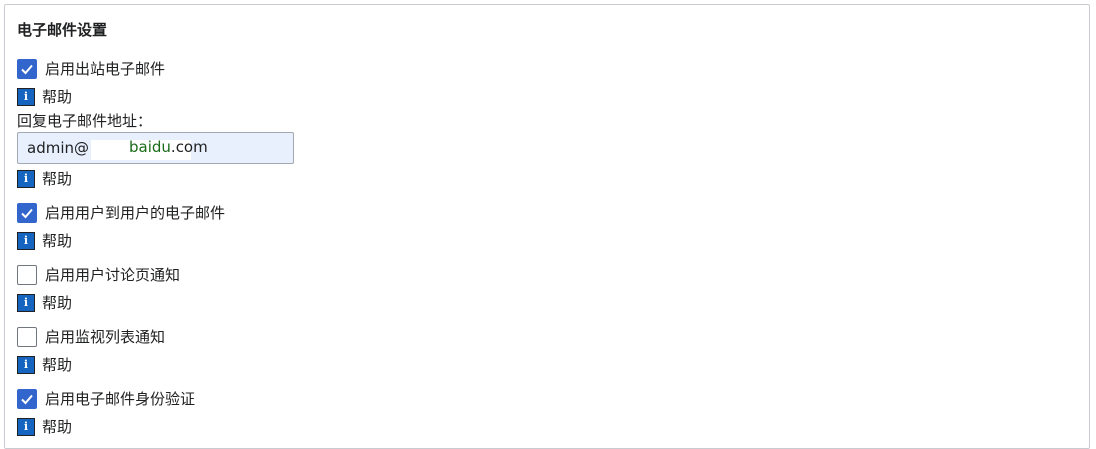 Image resolution: width=1096 pixels, height=449 pixels. I want to click on help-link-reply-email: i 帮助, so click(44, 178).